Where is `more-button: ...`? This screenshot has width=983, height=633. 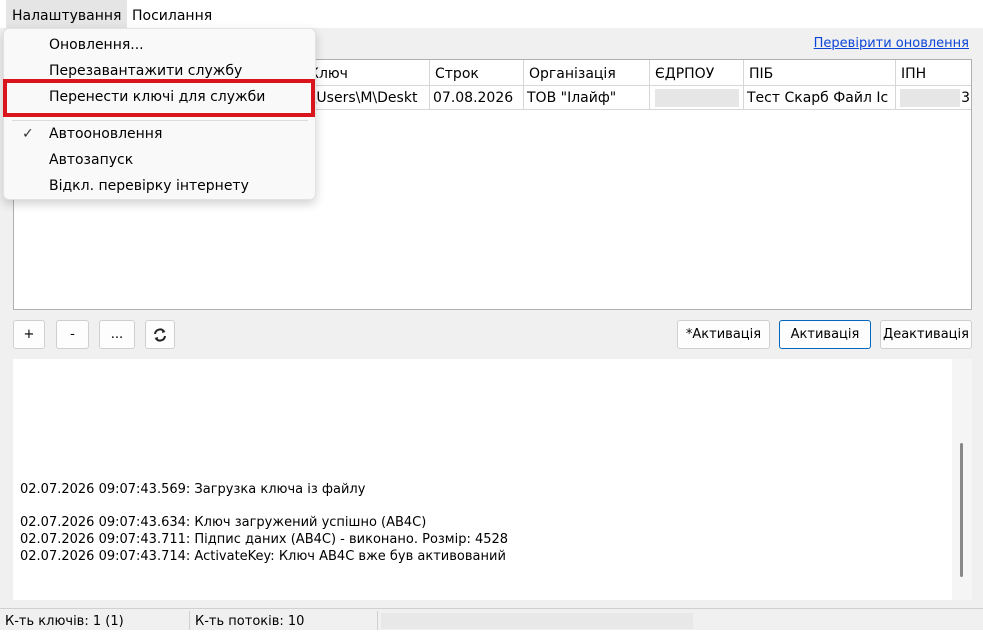 more-button: ... is located at coordinates (117, 334).